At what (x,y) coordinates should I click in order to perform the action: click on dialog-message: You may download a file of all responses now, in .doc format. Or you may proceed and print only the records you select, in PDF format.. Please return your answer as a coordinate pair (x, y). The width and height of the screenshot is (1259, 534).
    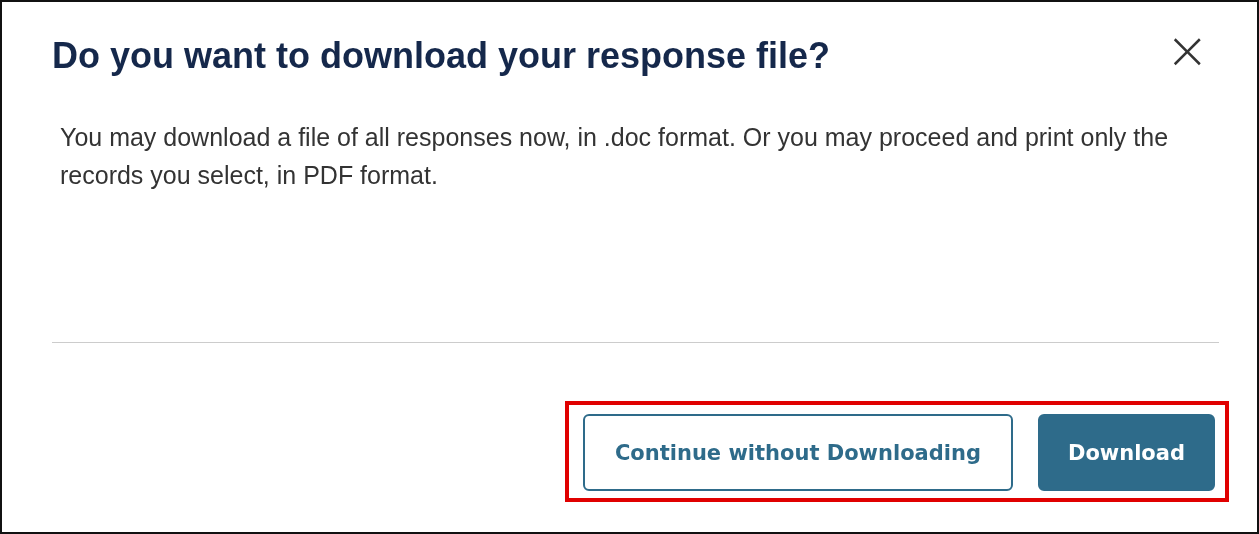
    Looking at the image, I should click on (615, 156).